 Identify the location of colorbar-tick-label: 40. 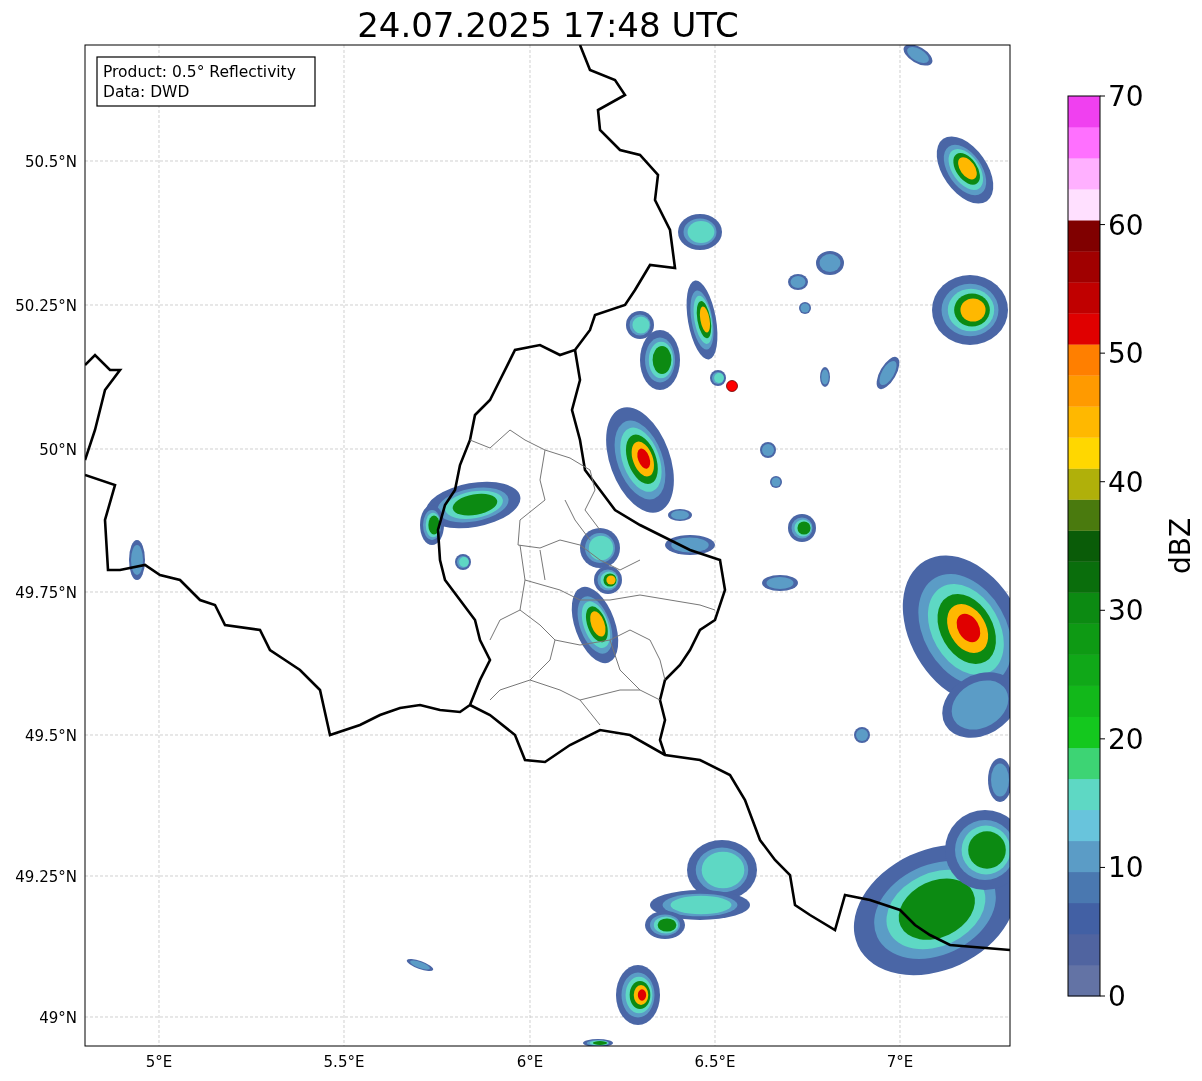
(1126, 482).